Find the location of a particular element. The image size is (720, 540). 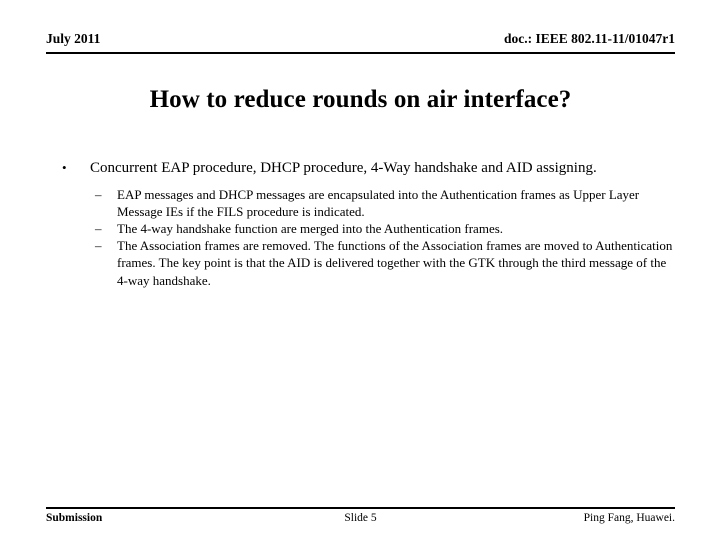

header-document-number: doc.: IEEE 802.11-11/01047r1 is located at coordinates (589, 38).